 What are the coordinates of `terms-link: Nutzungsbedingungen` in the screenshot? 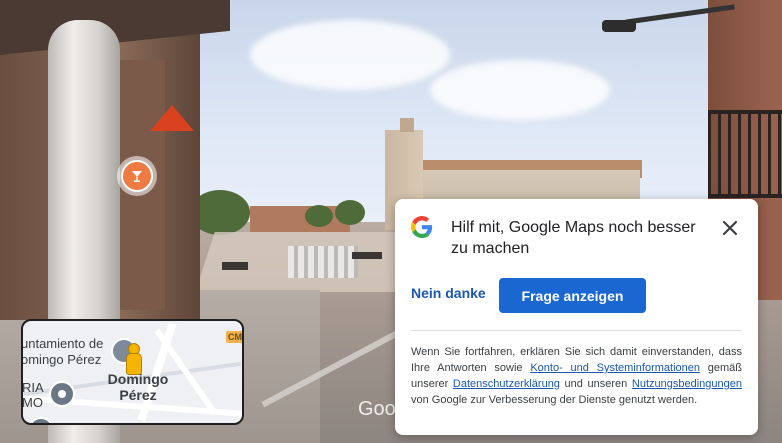 It's located at (687, 384).